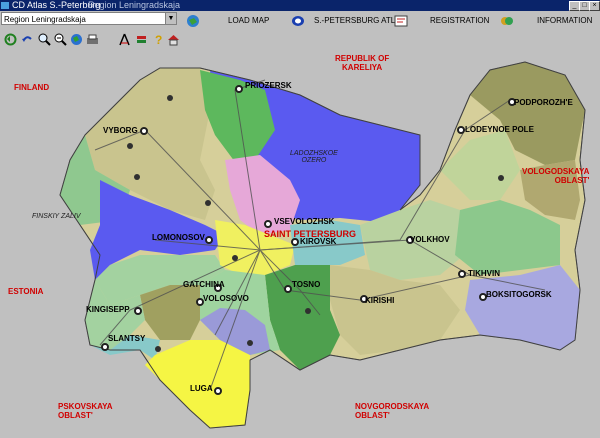  Describe the element at coordinates (430, 239) in the screenshot. I see `city-volkhov: VOLKHOV` at that location.